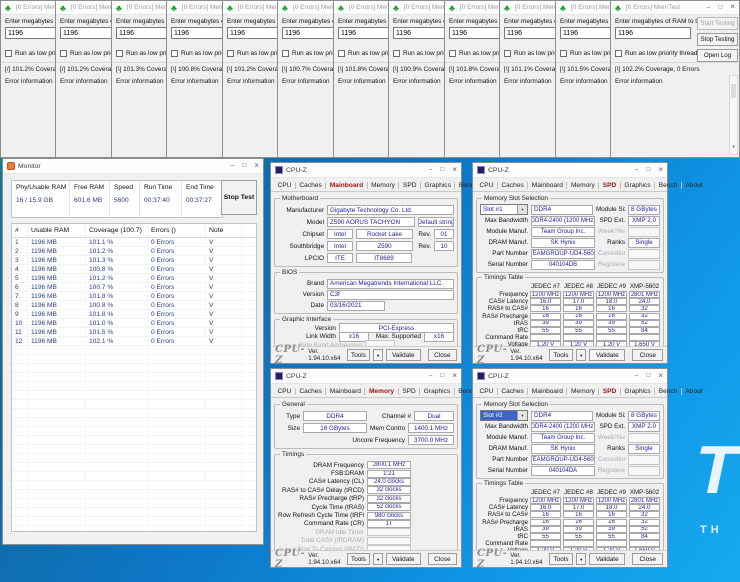 This screenshot has width=740, height=582. Describe the element at coordinates (513, 501) in the screenshot. I see `timing-label: Frequency` at that location.